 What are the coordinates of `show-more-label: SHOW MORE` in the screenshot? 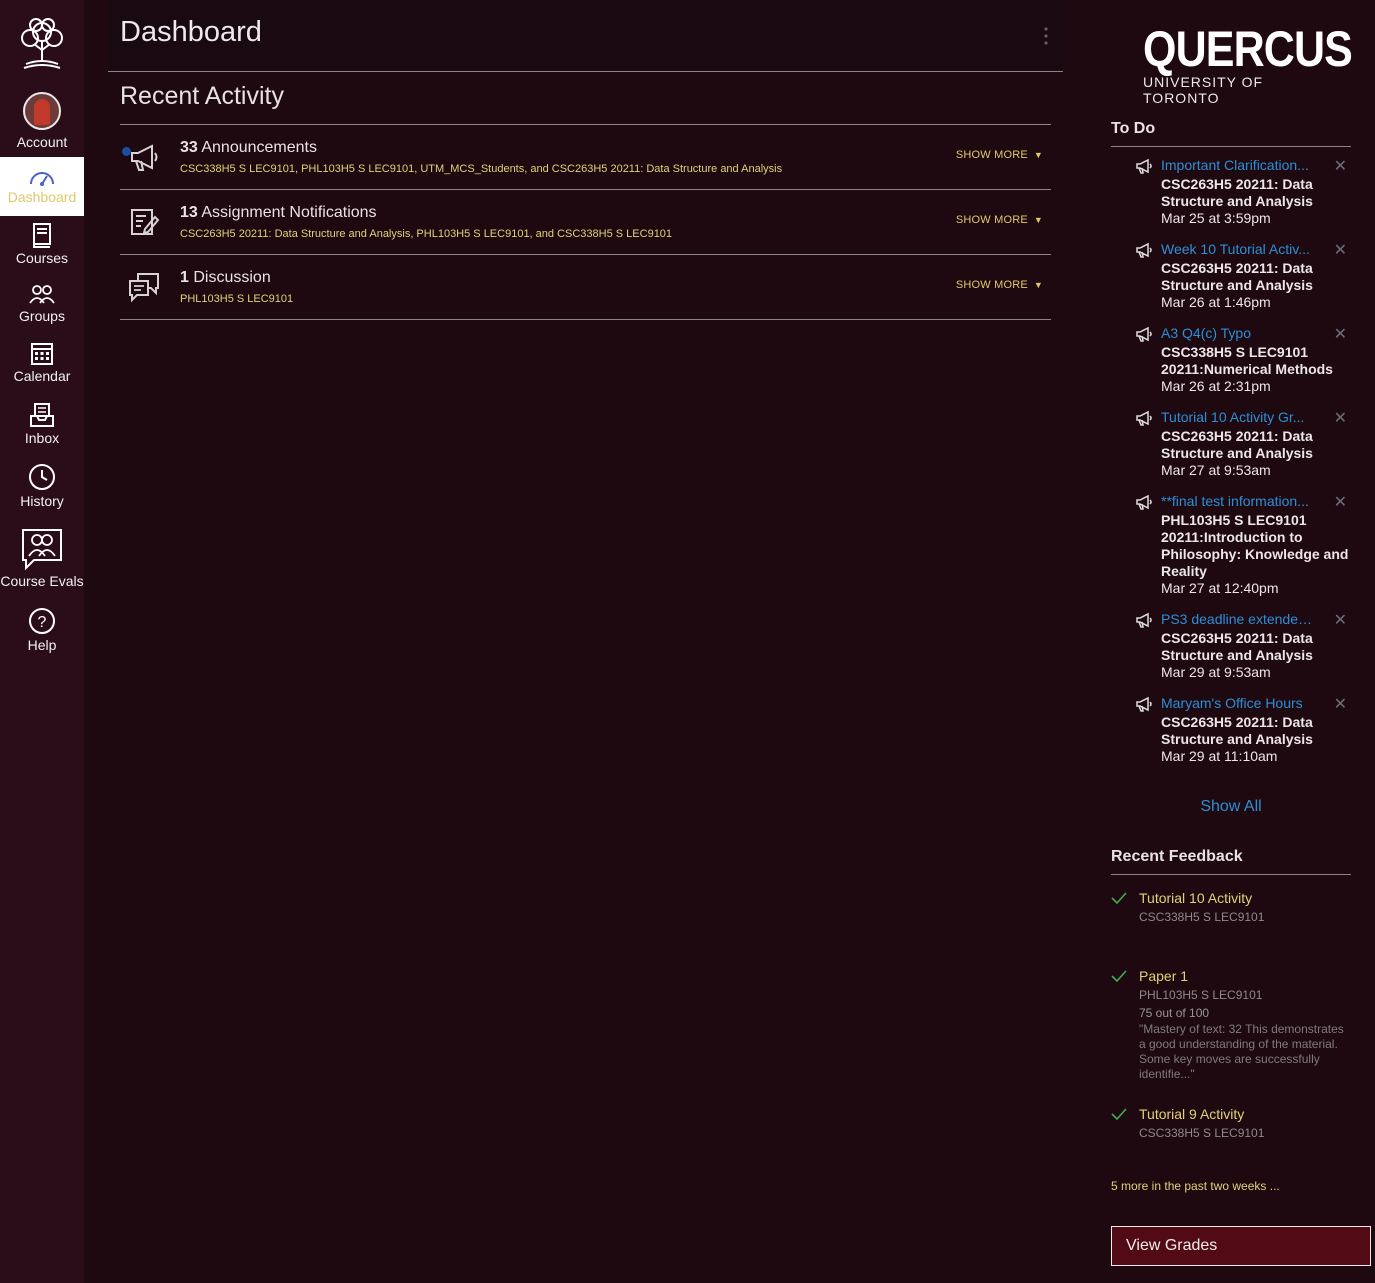 It's located at (991, 155).